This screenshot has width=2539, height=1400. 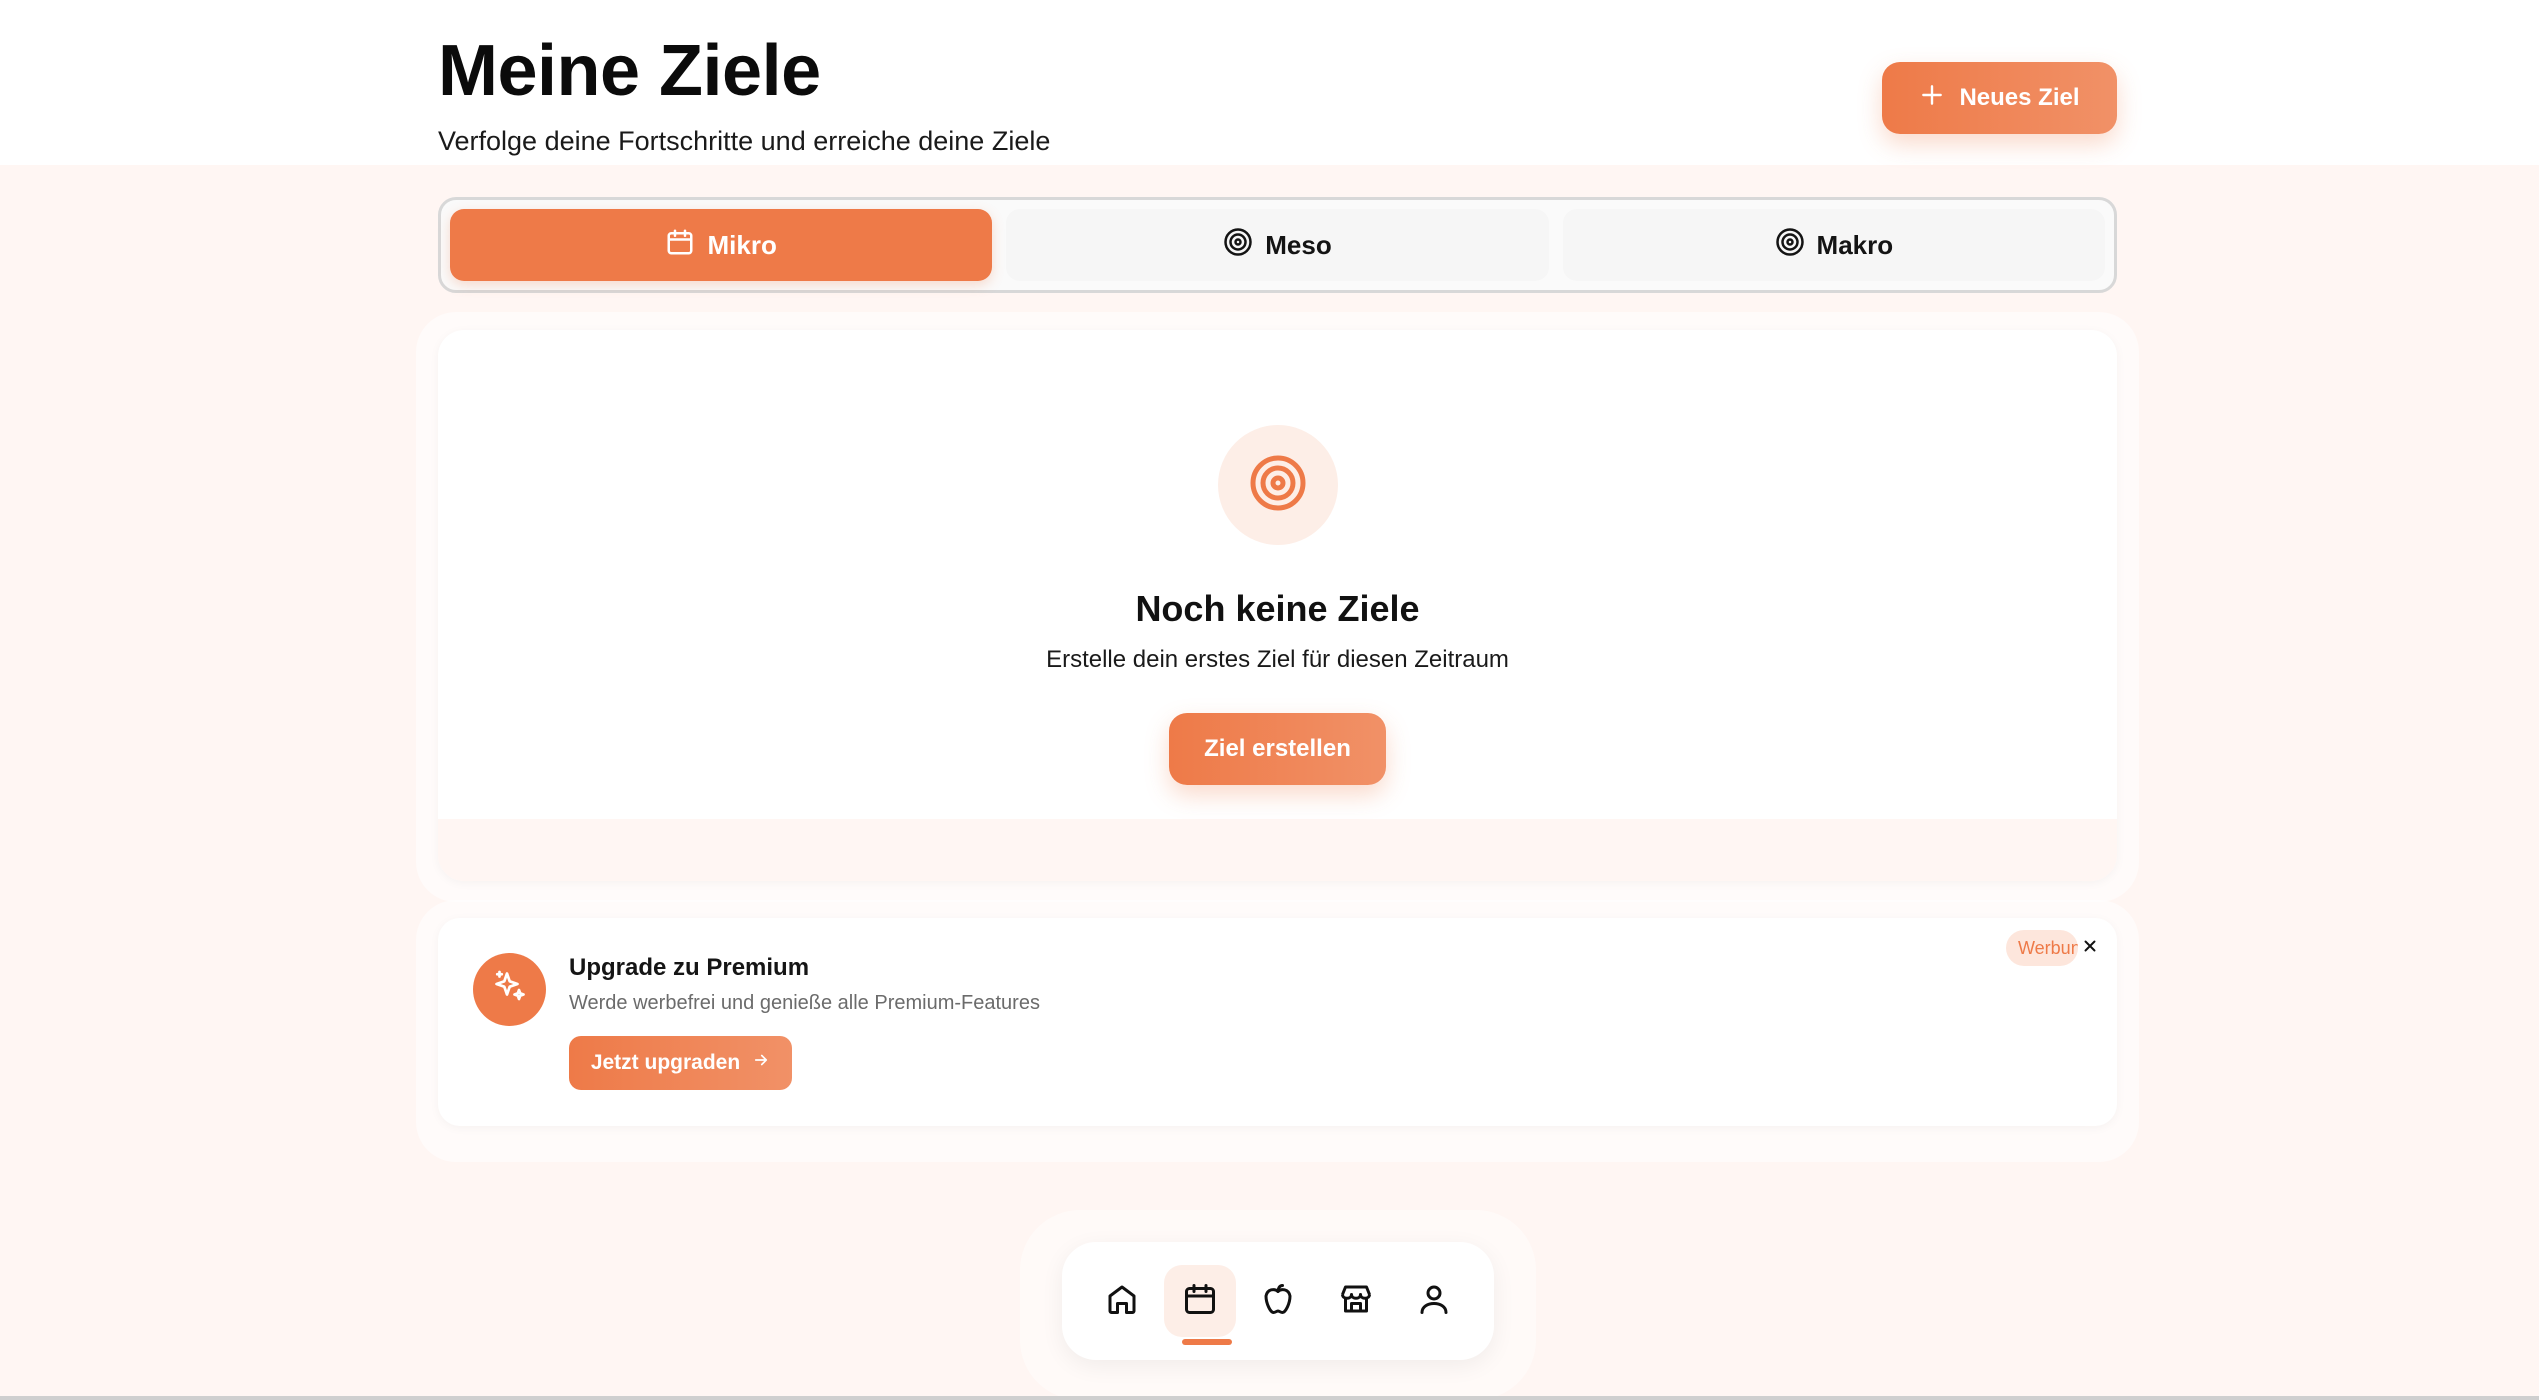 I want to click on close-promo-button, so click(x=2090, y=948).